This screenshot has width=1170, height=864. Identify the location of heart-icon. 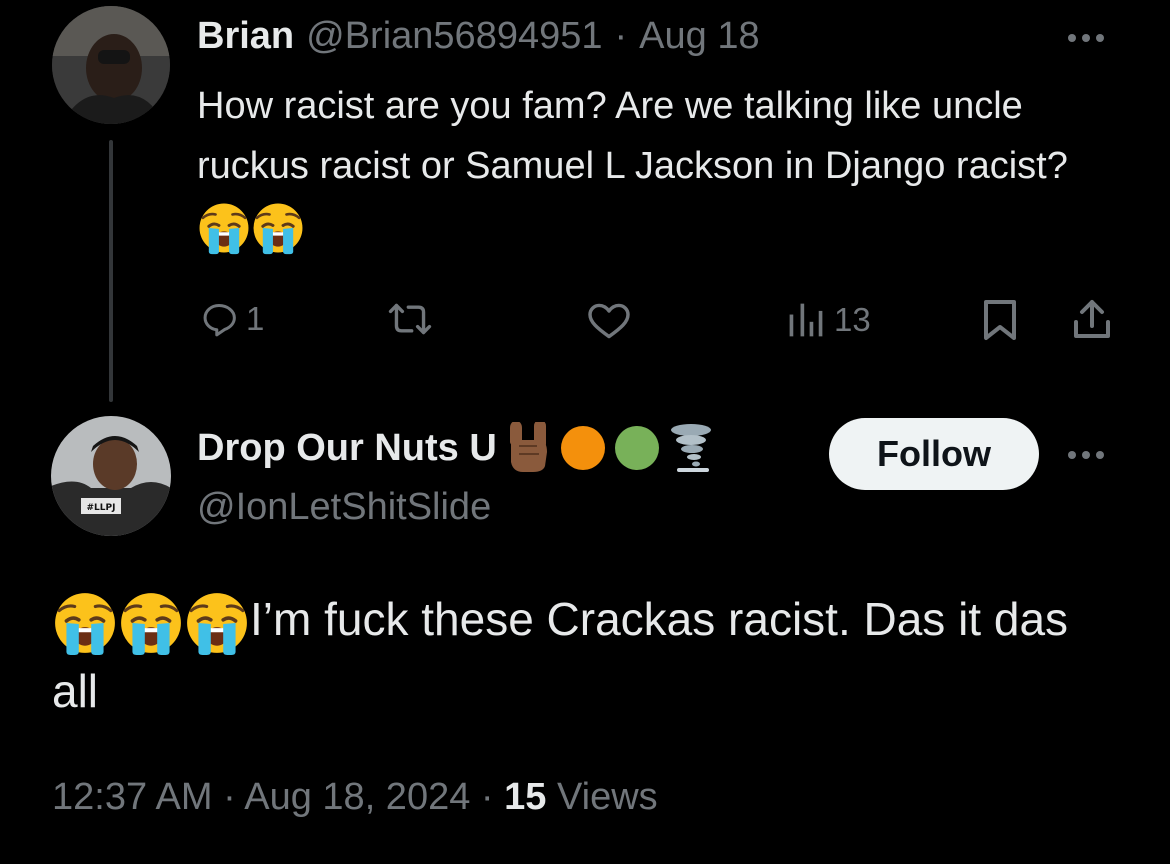
(609, 321).